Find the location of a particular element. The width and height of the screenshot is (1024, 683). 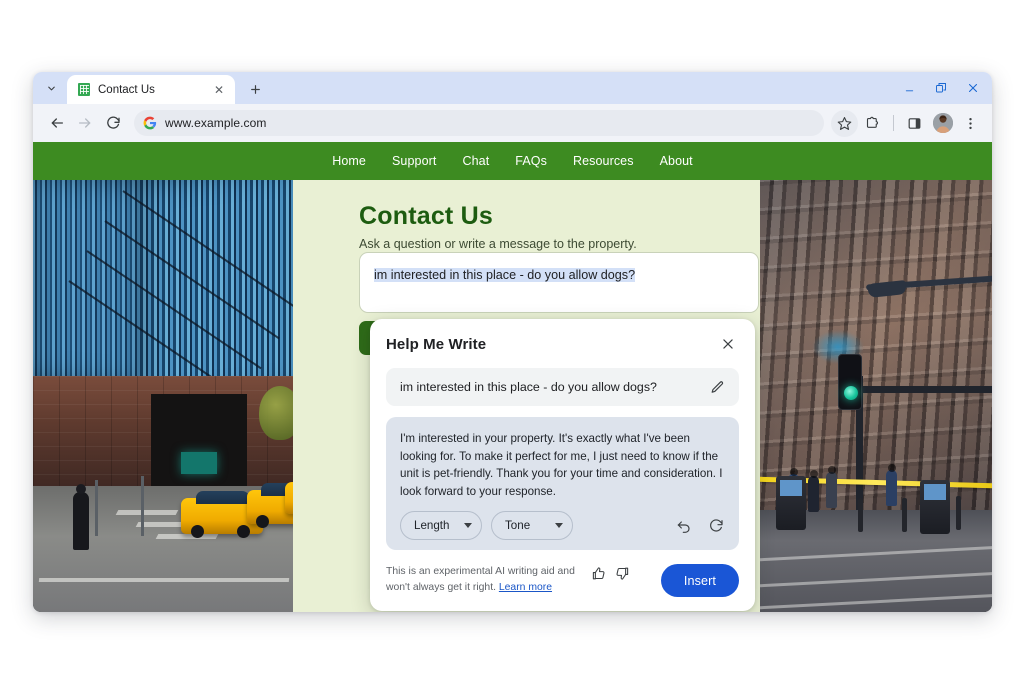

pencil-icon is located at coordinates (717, 386).